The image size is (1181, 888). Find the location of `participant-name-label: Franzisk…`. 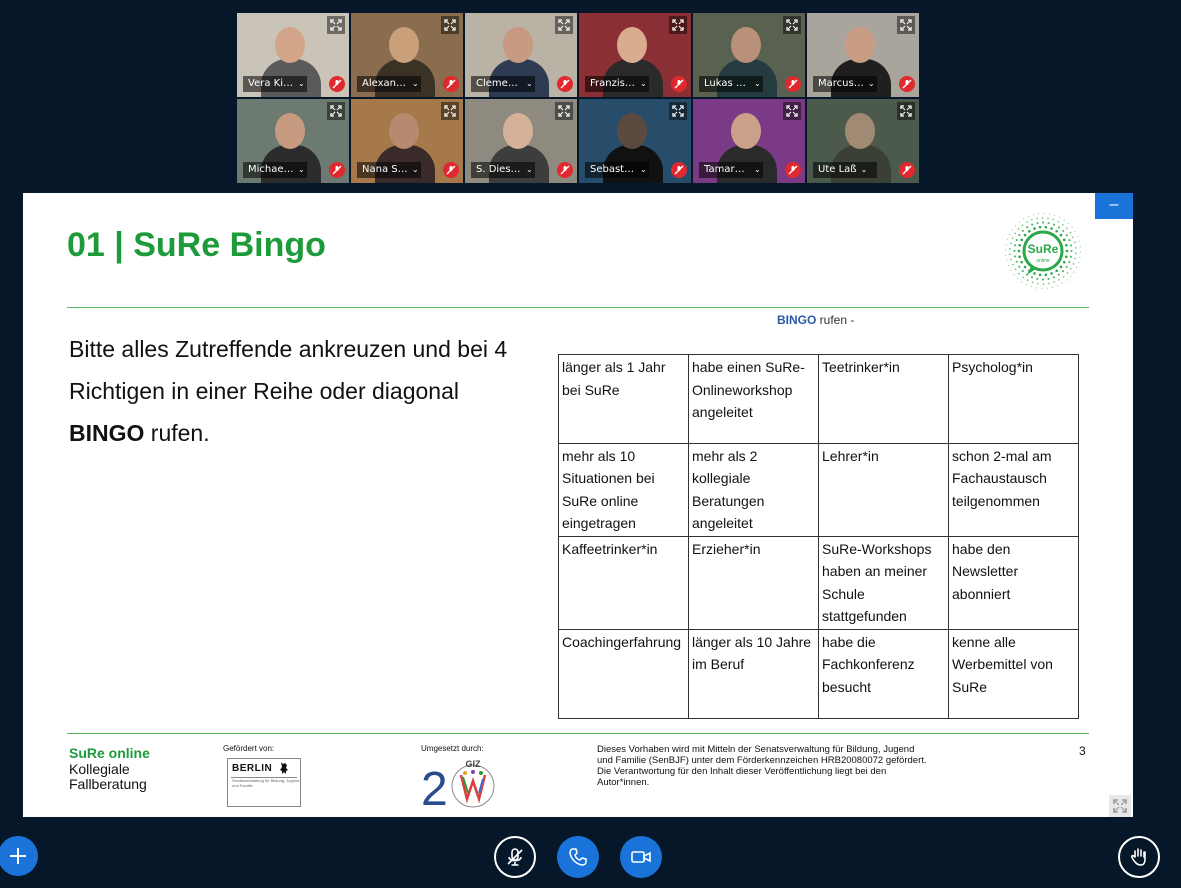

participant-name-label: Franzisk… is located at coordinates (613, 83).